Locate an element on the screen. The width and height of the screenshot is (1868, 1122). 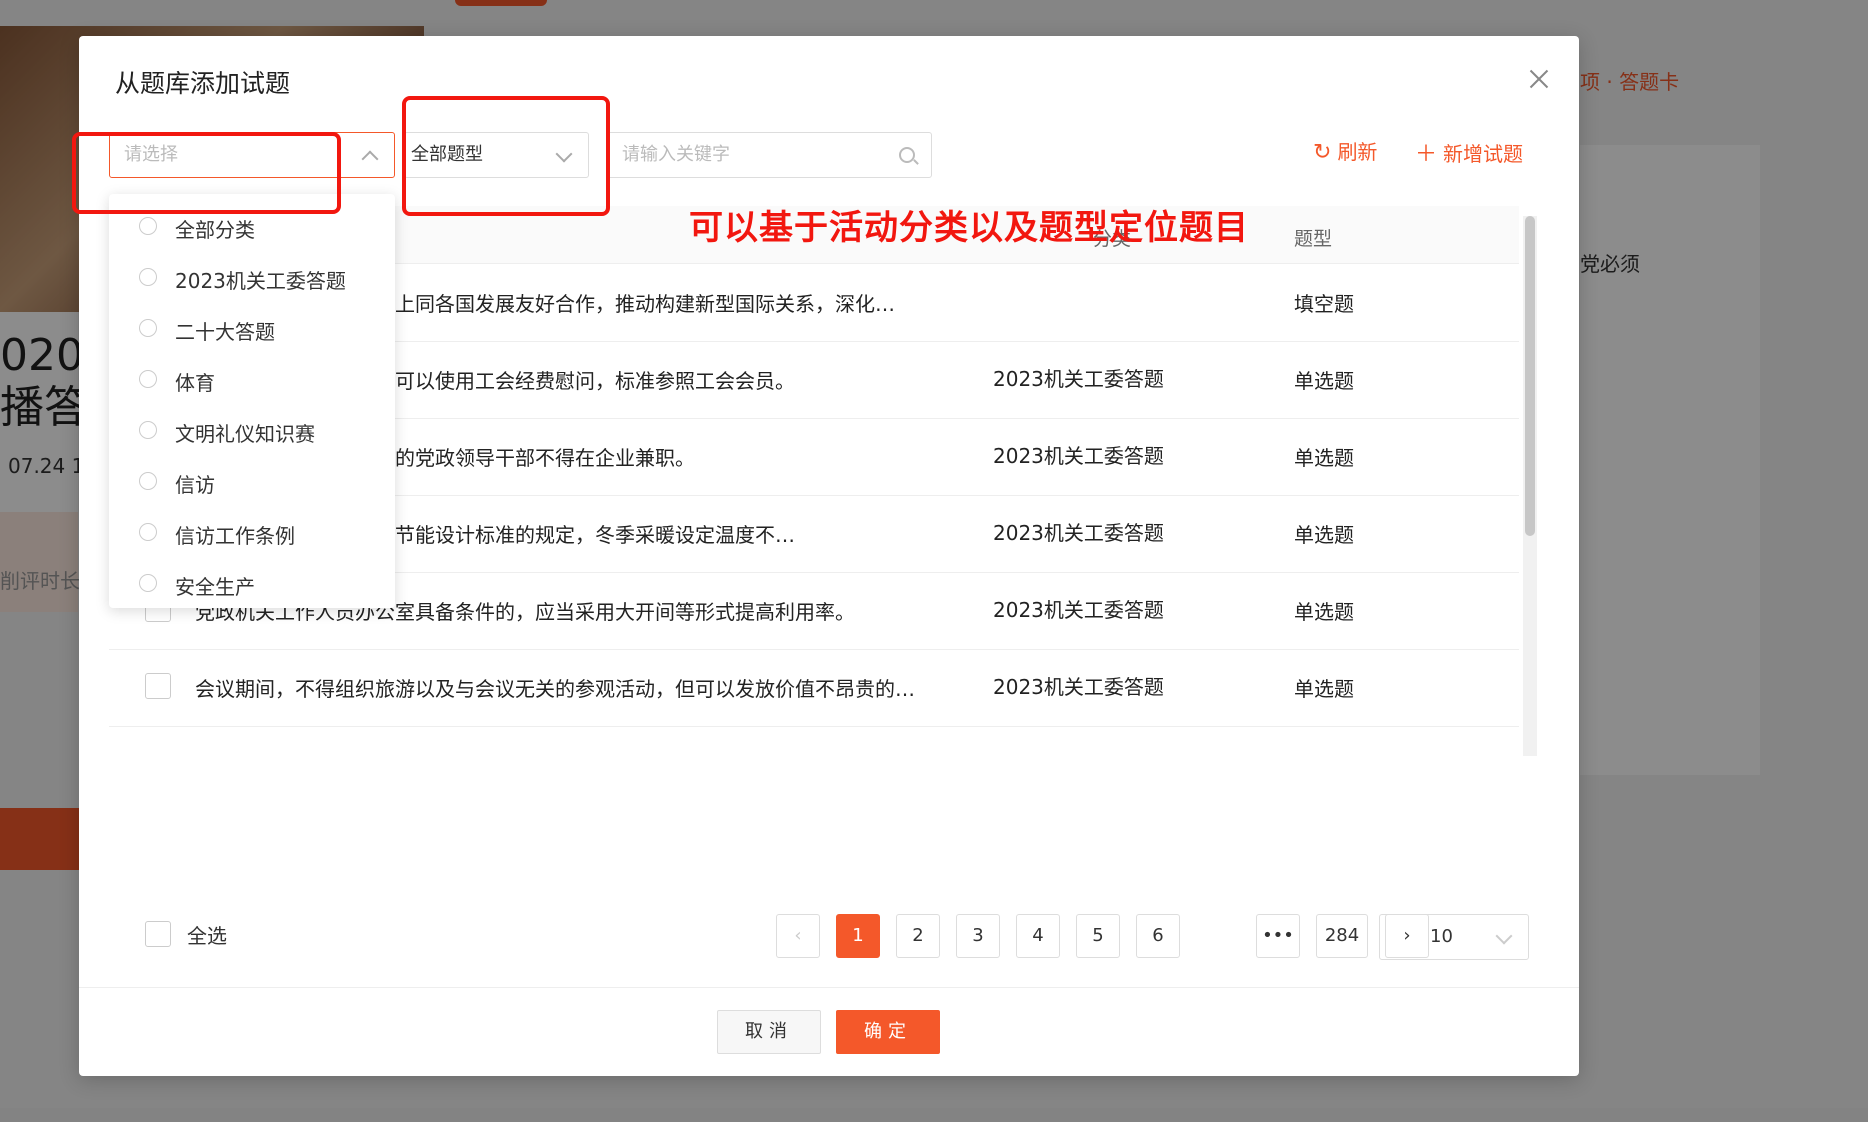
refresh-label: 刷新 is located at coordinates (1357, 152).